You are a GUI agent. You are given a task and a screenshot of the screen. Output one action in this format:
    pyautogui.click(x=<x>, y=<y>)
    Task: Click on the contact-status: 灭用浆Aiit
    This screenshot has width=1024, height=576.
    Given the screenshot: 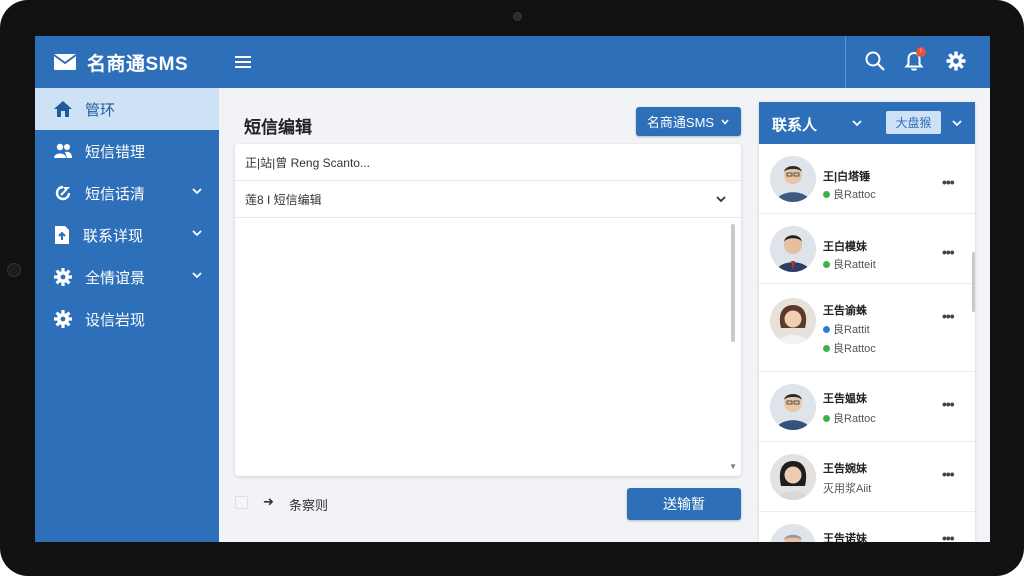 What is the action you would take?
    pyautogui.click(x=847, y=488)
    